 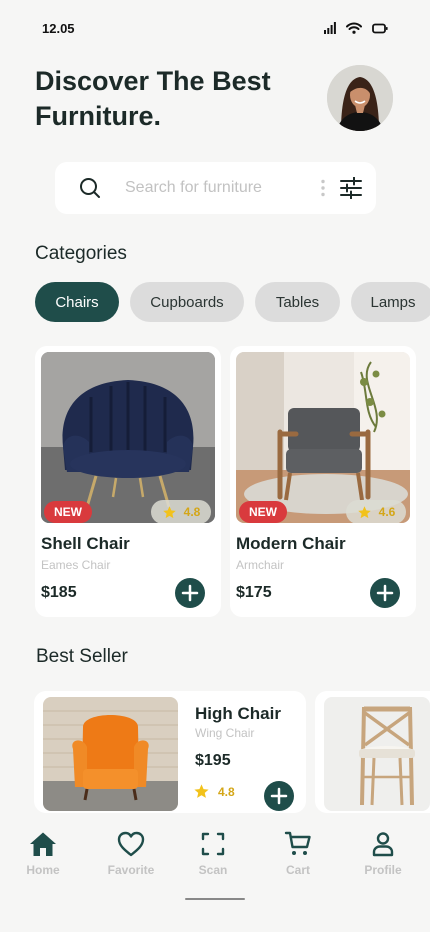 I want to click on home-icon, so click(x=43, y=844).